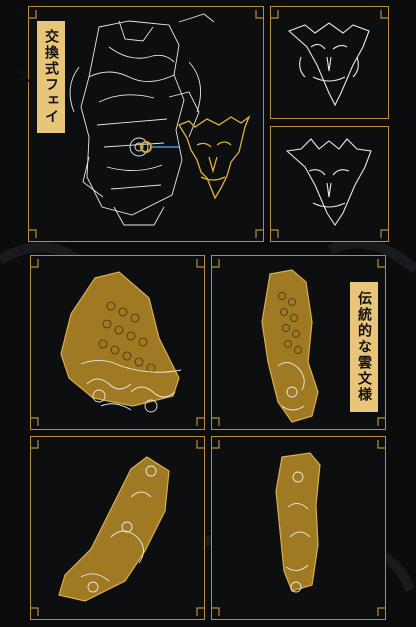 The width and height of the screenshot is (416, 627). Describe the element at coordinates (121, 342) in the screenshot. I see `shoulder-armor-drawing` at that location.